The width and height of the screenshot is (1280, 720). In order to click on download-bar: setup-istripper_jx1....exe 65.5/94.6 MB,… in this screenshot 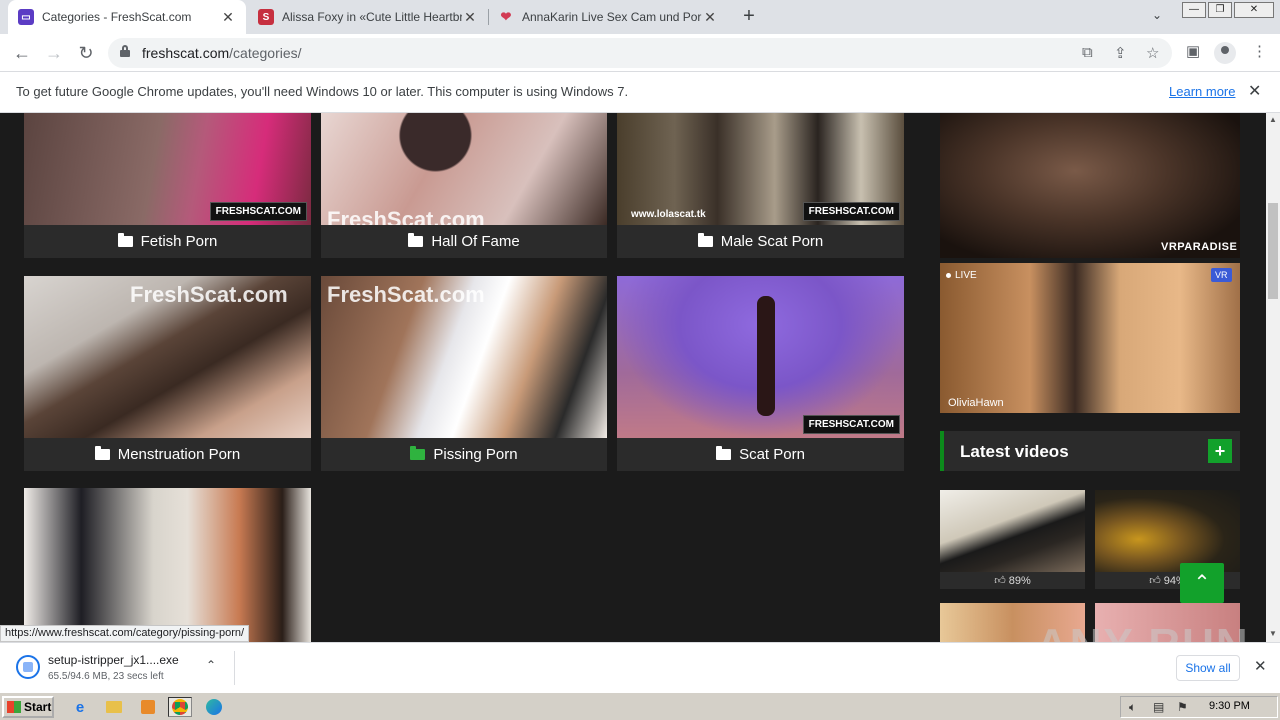, I will do `click(640, 667)`.